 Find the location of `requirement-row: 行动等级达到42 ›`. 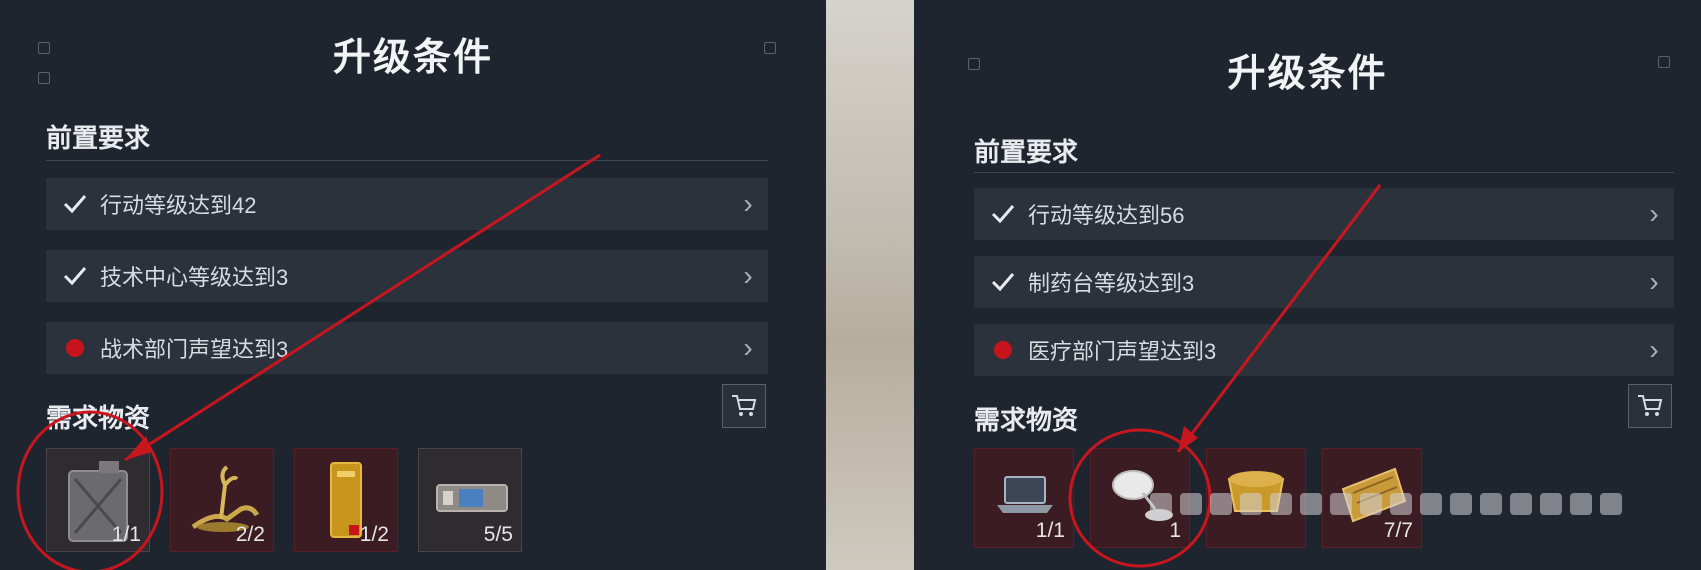

requirement-row: 行动等级达到42 › is located at coordinates (407, 204).